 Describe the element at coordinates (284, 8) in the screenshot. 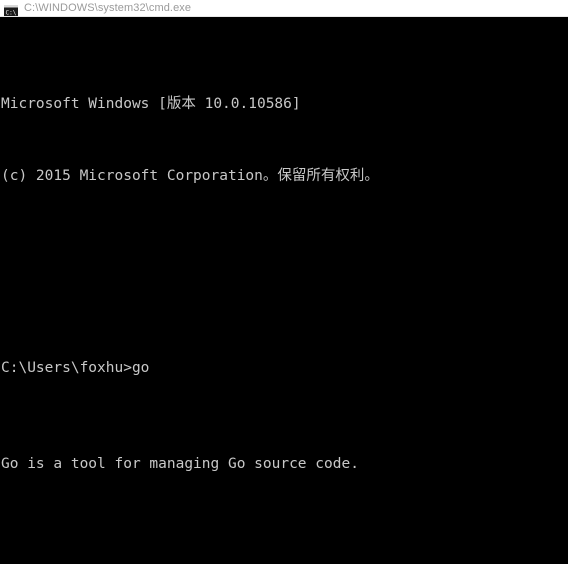

I see `window-titlebar: C:\ C:\WINDOWS\system32\cmd.exe` at that location.